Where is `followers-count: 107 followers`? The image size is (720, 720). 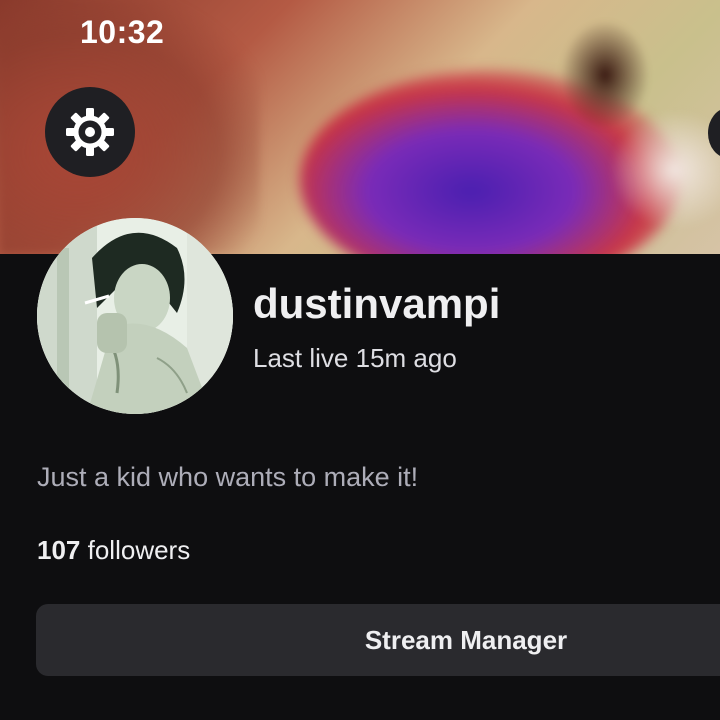
followers-count: 107 followers is located at coordinates (113, 550).